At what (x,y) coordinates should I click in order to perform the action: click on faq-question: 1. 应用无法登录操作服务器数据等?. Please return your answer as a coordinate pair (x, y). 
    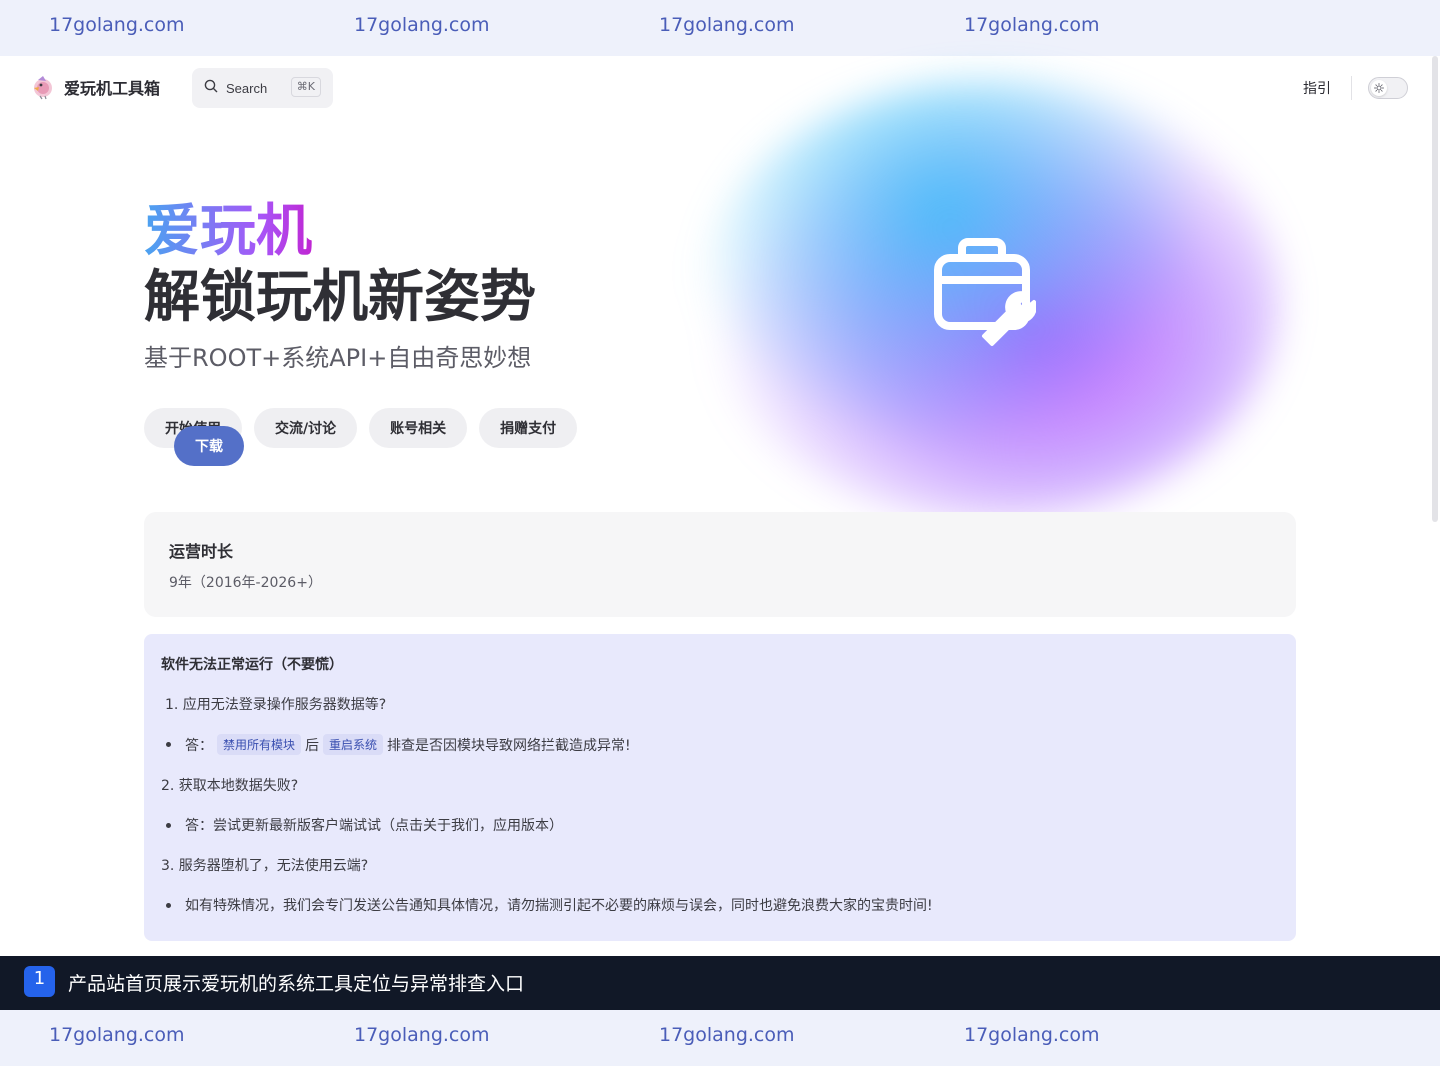
    Looking at the image, I should click on (273, 704).